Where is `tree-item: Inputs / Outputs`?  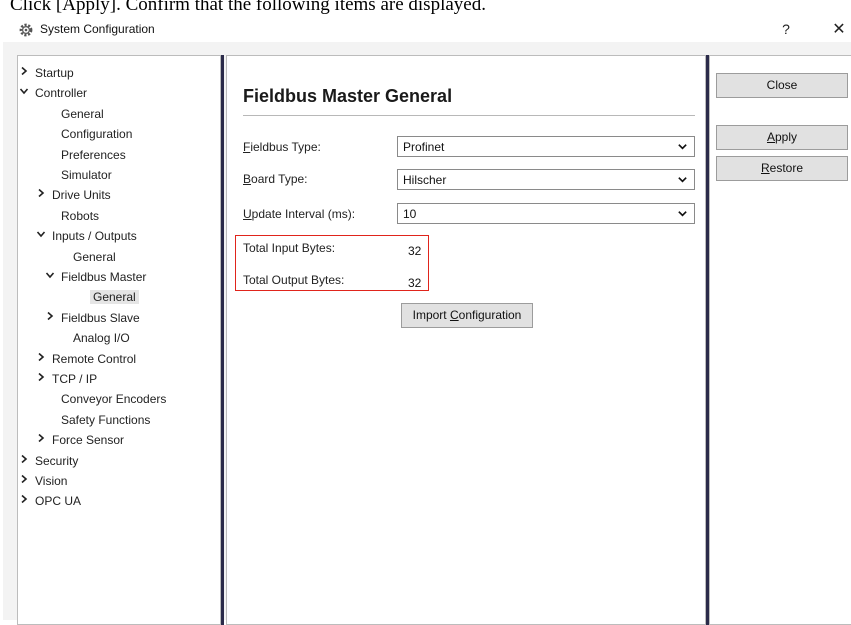
tree-item: Inputs / Outputs is located at coordinates (86, 236).